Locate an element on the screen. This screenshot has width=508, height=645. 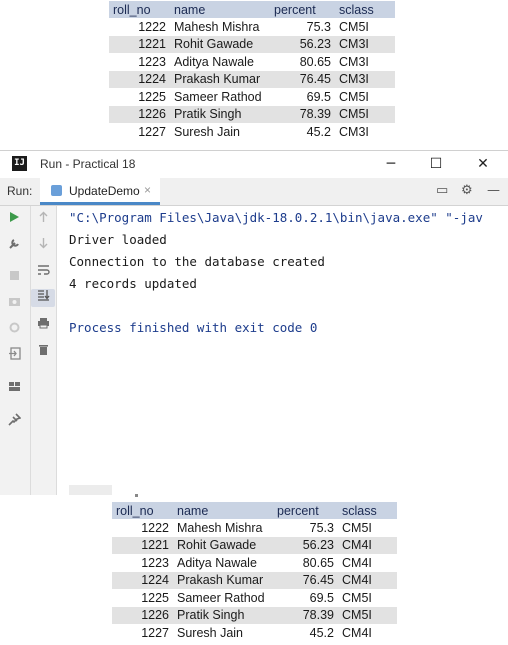
table-row: 1224 Prakash Kumar 76.45 CM4I is located at coordinates (254, 580).